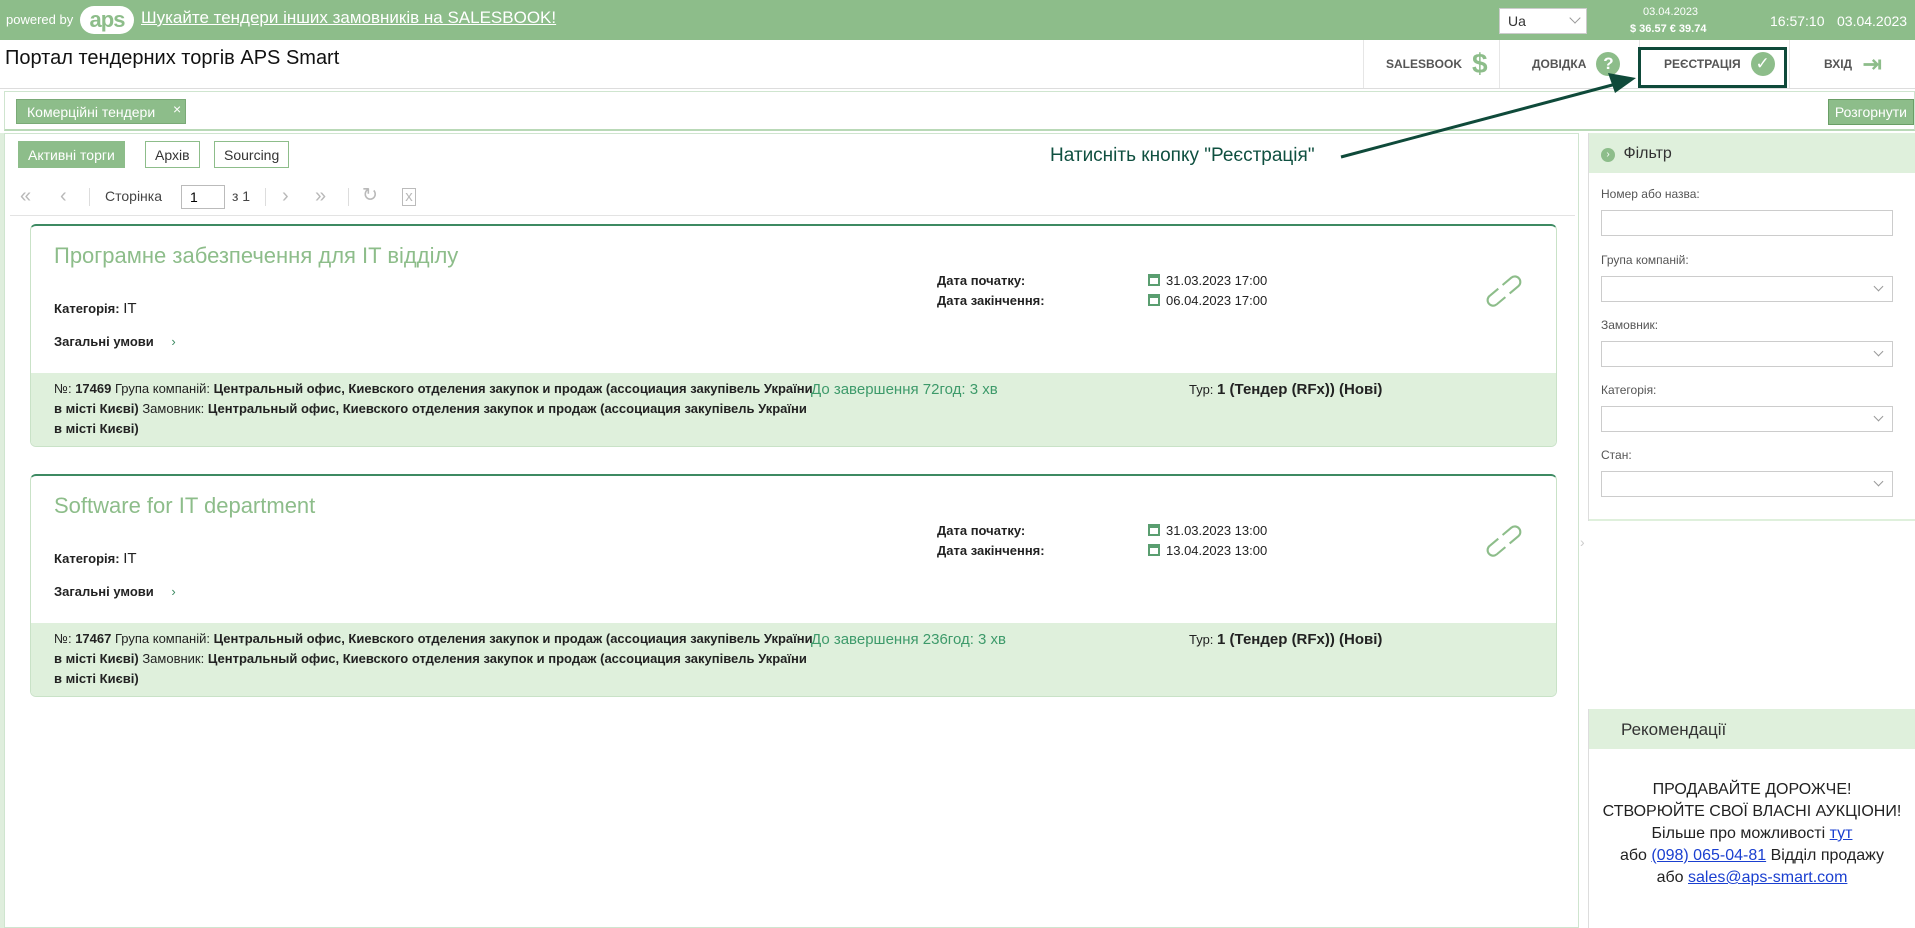  I want to click on rec-or-text: або, so click(1633, 855).